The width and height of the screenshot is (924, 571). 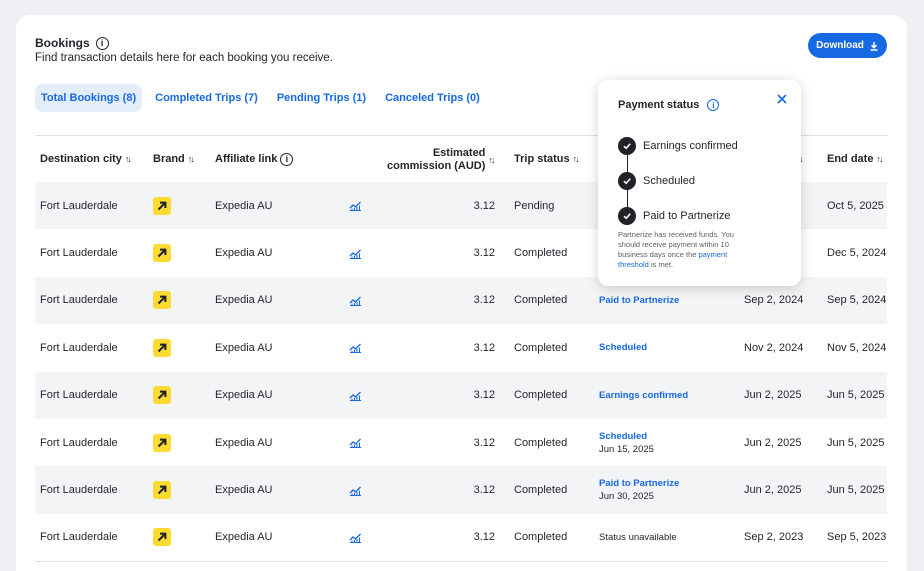 I want to click on header-affiliate-link: Affiliate link i, so click(x=254, y=159).